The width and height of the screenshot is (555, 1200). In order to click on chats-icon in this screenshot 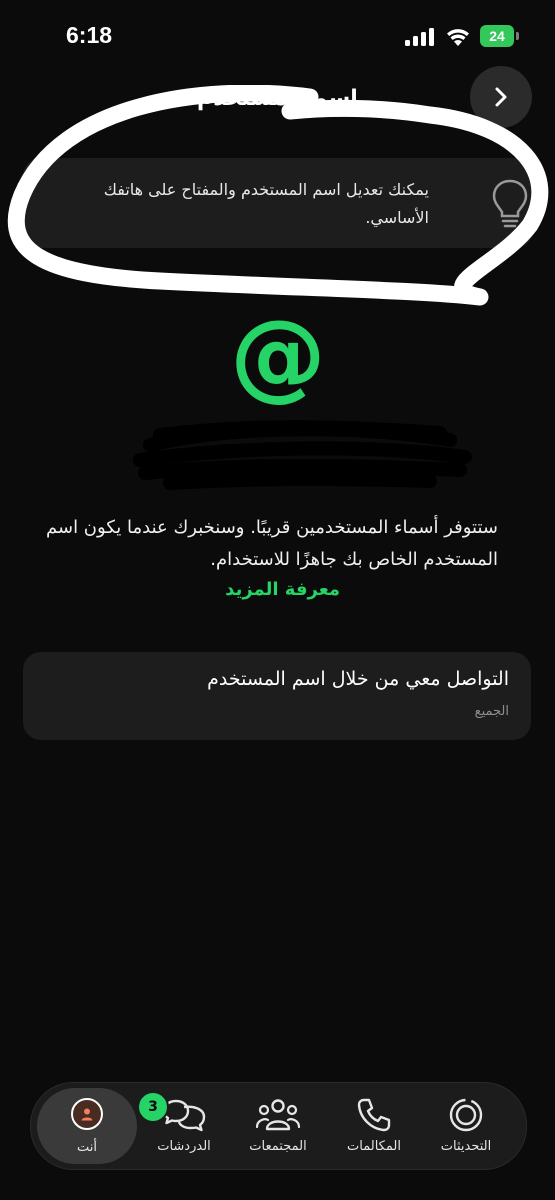, I will do `click(184, 1115)`.